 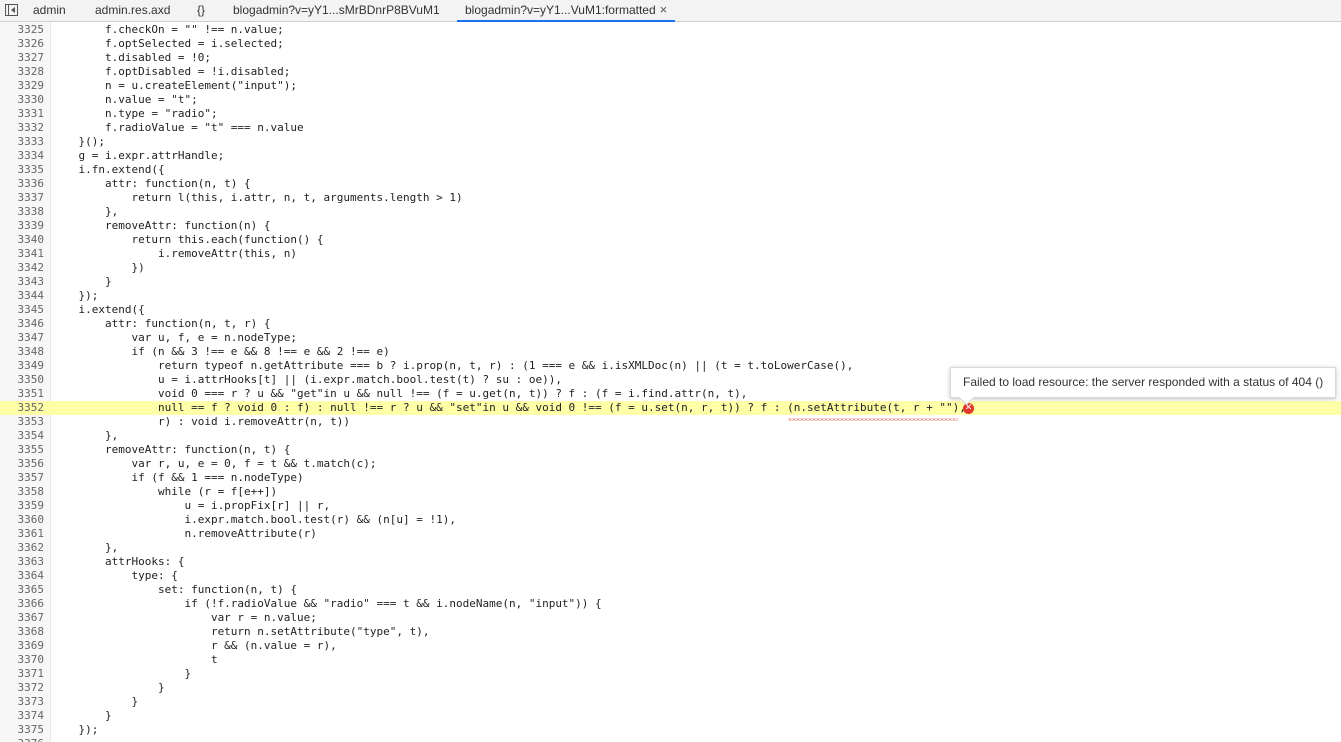 What do you see at coordinates (22, 114) in the screenshot?
I see `line-number: 3331` at bounding box center [22, 114].